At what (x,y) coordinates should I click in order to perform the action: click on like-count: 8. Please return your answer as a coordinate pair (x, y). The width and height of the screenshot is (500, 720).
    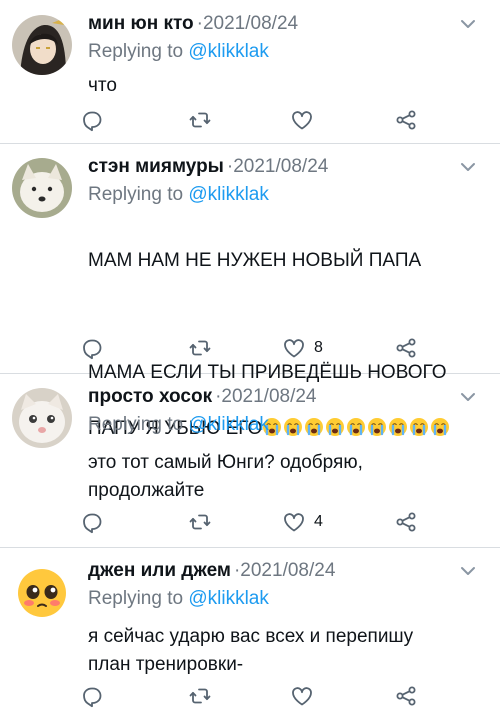
    Looking at the image, I should click on (318, 347).